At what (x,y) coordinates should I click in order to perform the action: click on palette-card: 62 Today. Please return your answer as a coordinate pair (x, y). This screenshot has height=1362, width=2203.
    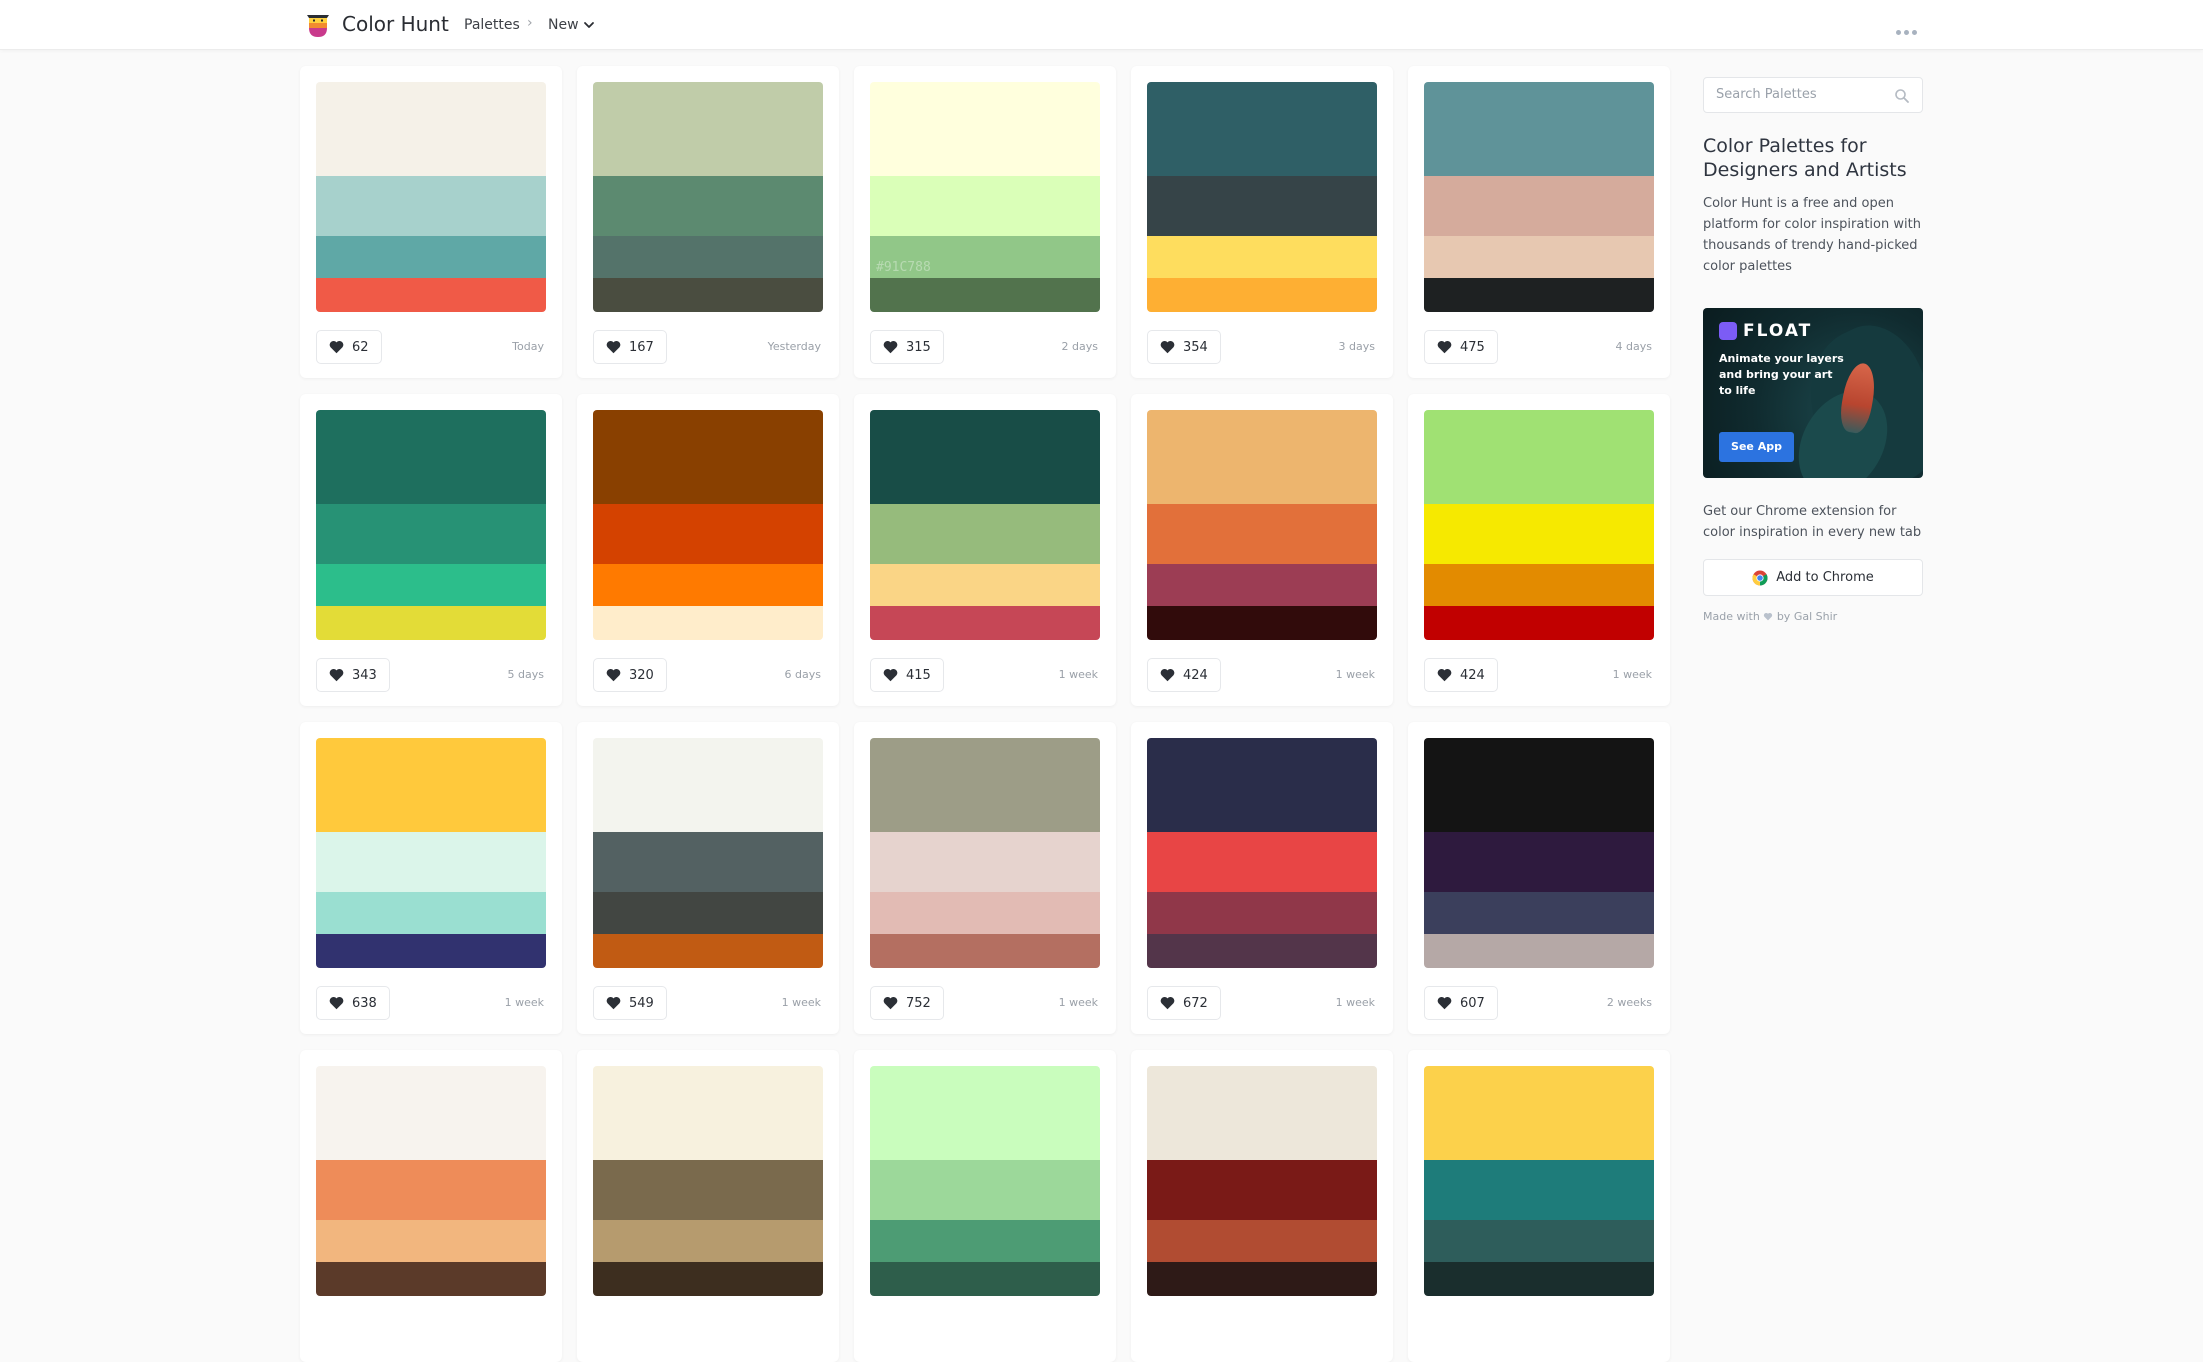
    Looking at the image, I should click on (431, 222).